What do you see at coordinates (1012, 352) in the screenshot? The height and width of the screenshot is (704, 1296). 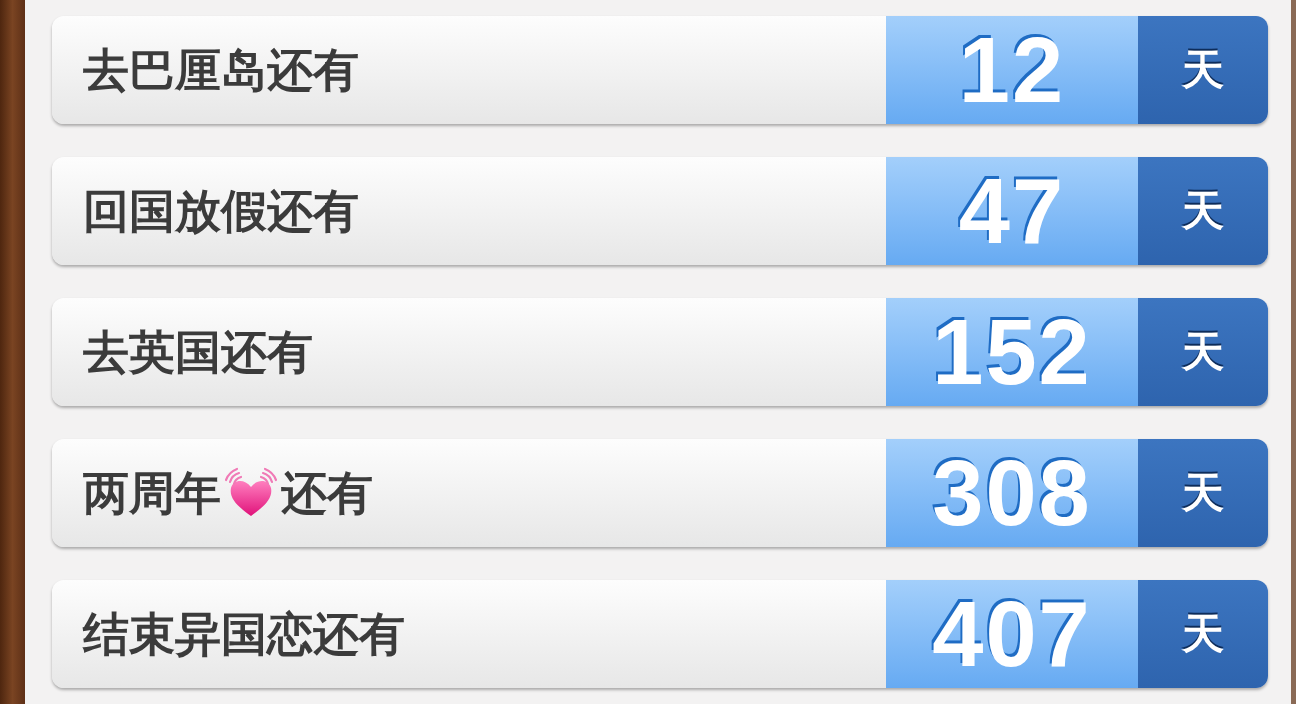 I see `days-count: 152` at bounding box center [1012, 352].